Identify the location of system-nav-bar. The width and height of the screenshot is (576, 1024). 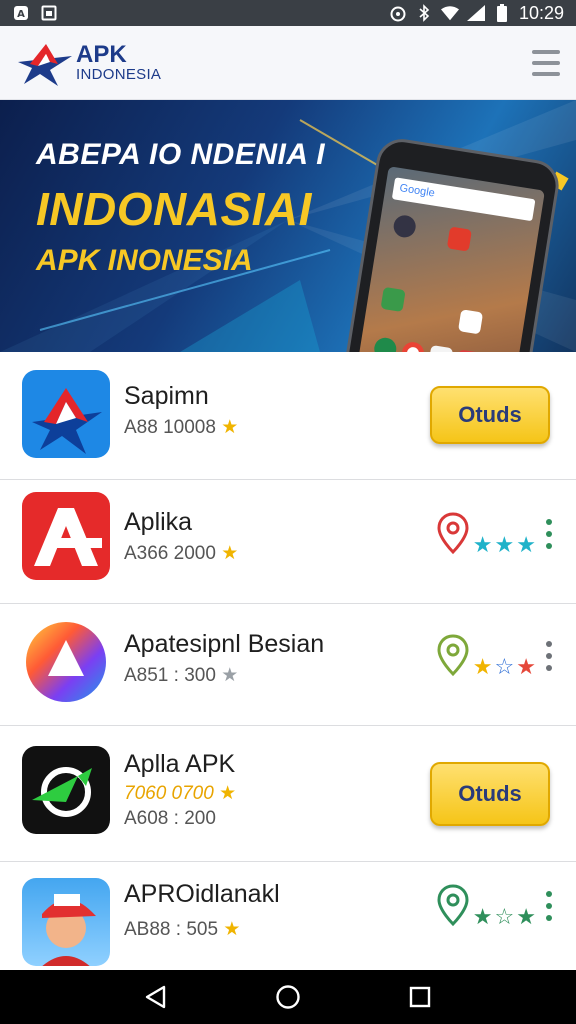
(288, 997).